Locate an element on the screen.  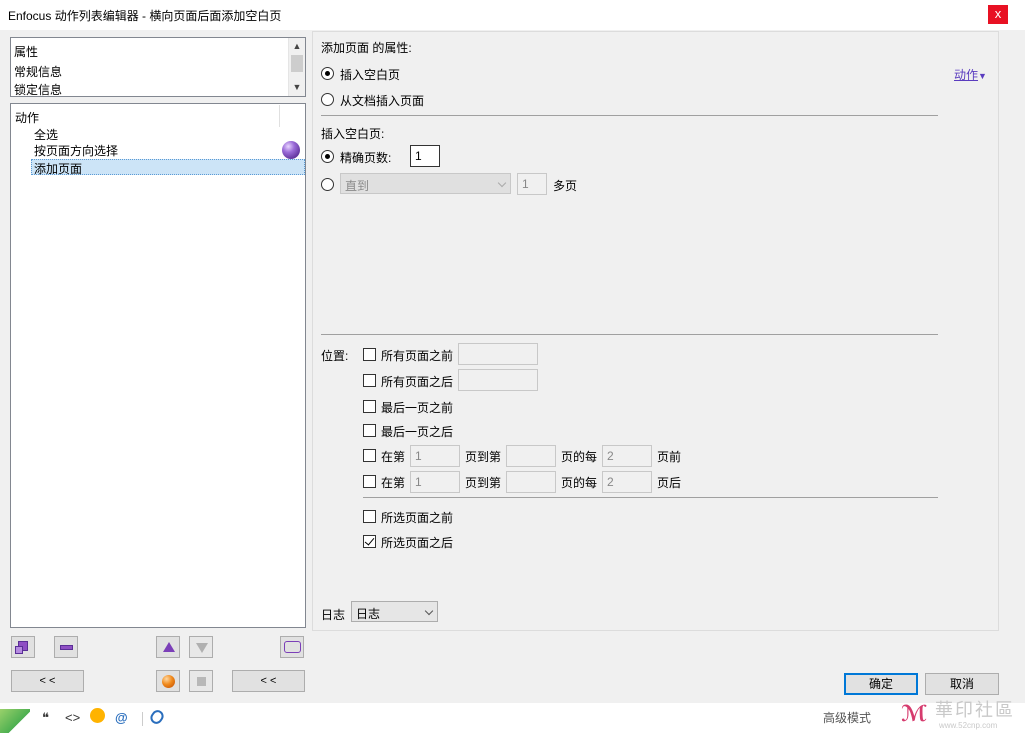
status-ball-icon is located at coordinates (291, 150).